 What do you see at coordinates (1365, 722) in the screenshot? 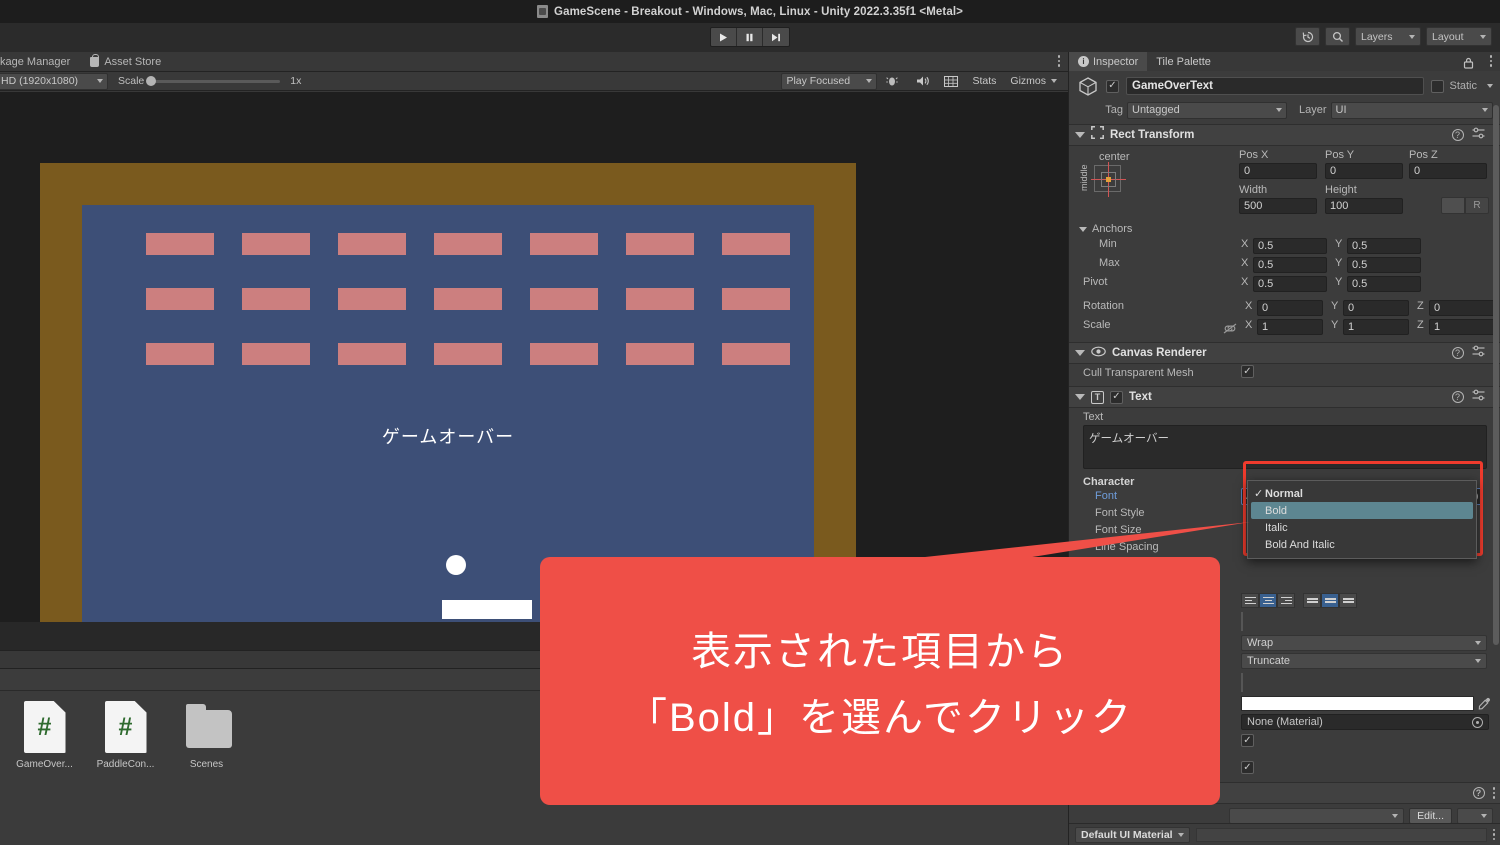
I see `material-object-field: None (Material)` at bounding box center [1365, 722].